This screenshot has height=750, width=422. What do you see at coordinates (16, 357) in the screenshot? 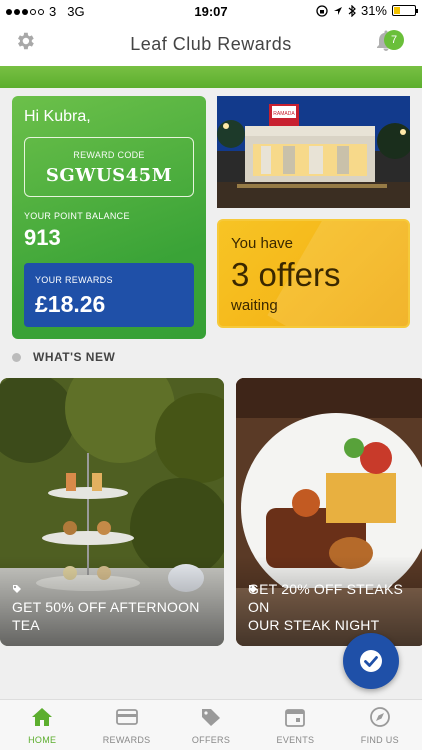
I see `bullet-icon` at bounding box center [16, 357].